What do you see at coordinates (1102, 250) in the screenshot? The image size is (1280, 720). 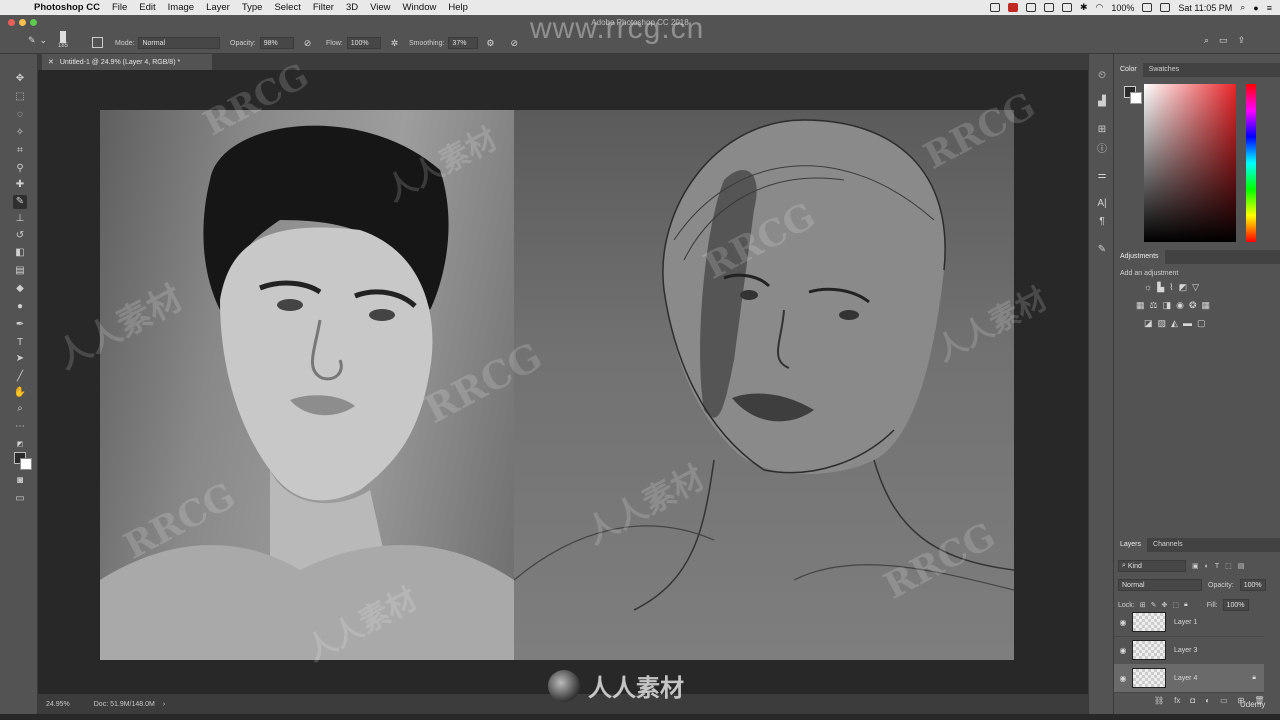 I see `brush-settings-icon: ✎` at bounding box center [1102, 250].